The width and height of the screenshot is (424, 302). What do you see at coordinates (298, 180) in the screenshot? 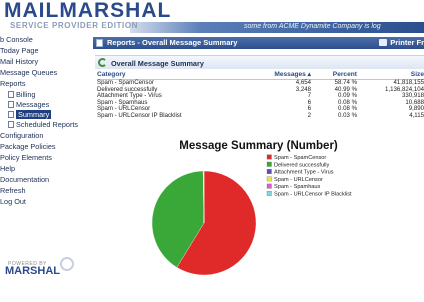
I see `legend-label: Spam - URLCensor` at bounding box center [298, 180].